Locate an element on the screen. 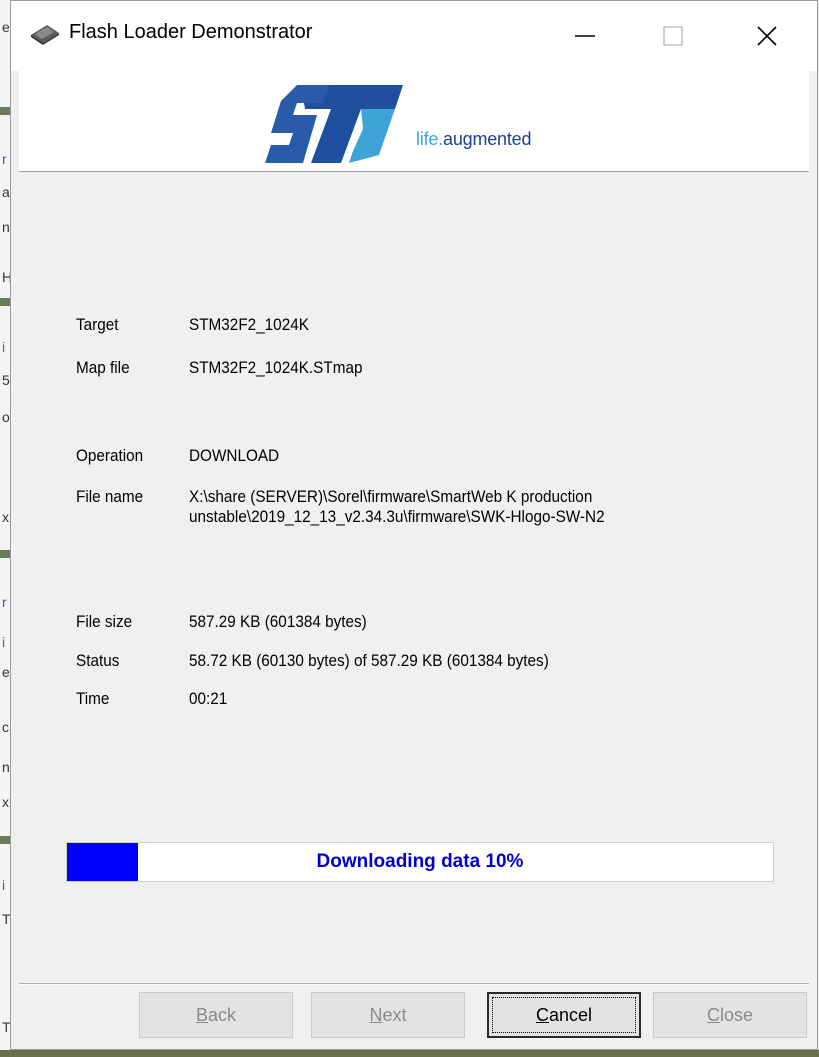 The height and width of the screenshot is (1057, 819). cancel-button: Cancel is located at coordinates (564, 1015).